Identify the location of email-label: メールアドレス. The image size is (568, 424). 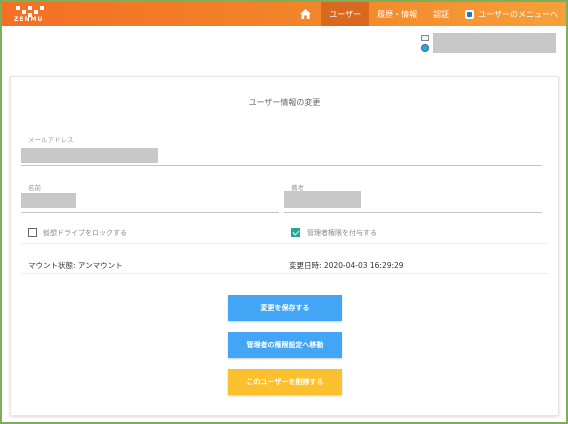
(51, 140).